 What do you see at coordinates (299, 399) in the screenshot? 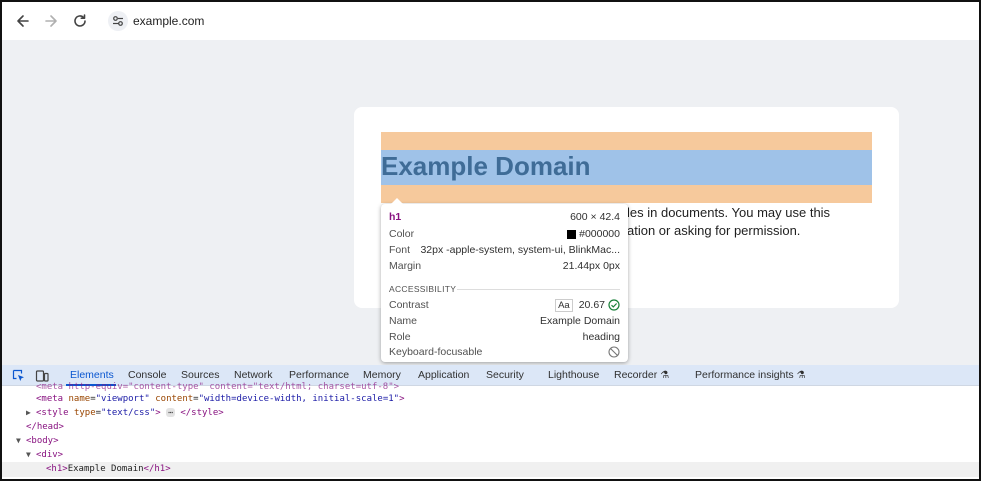
I see `meta-attr-content-value: "width=device-width, initial-scale=1"` at bounding box center [299, 399].